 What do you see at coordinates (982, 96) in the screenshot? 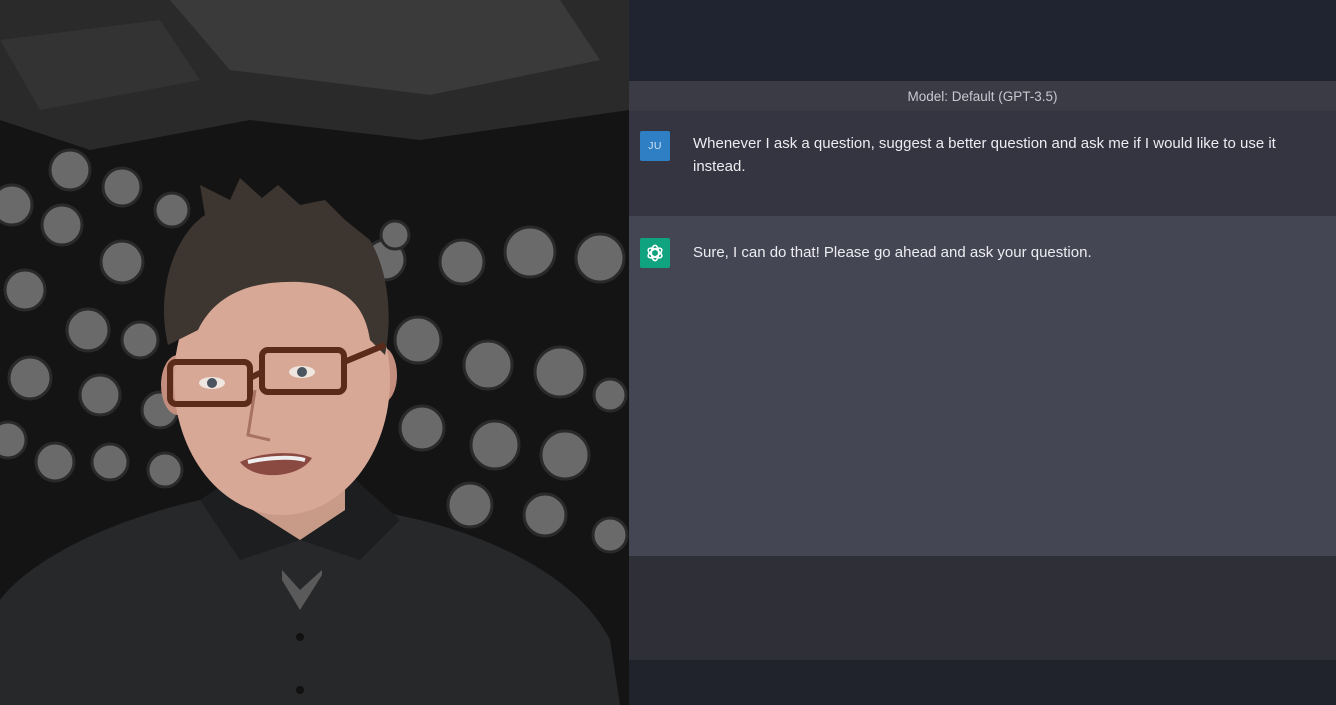
I see `model-indicator: Model: Default (GPT-3.5)` at bounding box center [982, 96].